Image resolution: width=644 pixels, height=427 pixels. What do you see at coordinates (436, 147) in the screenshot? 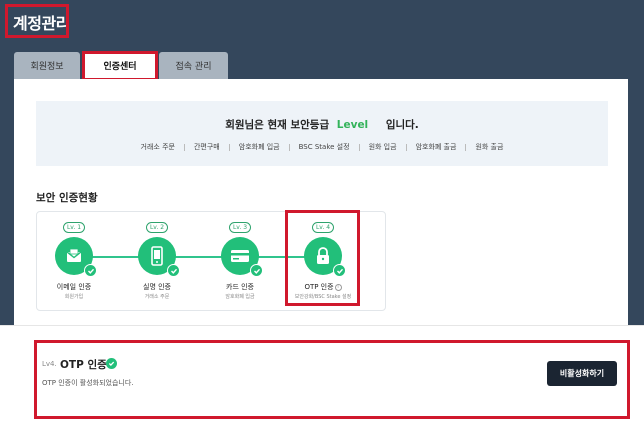
I see `link-crypto-withdraw: 암호화폐 출금` at bounding box center [436, 147].